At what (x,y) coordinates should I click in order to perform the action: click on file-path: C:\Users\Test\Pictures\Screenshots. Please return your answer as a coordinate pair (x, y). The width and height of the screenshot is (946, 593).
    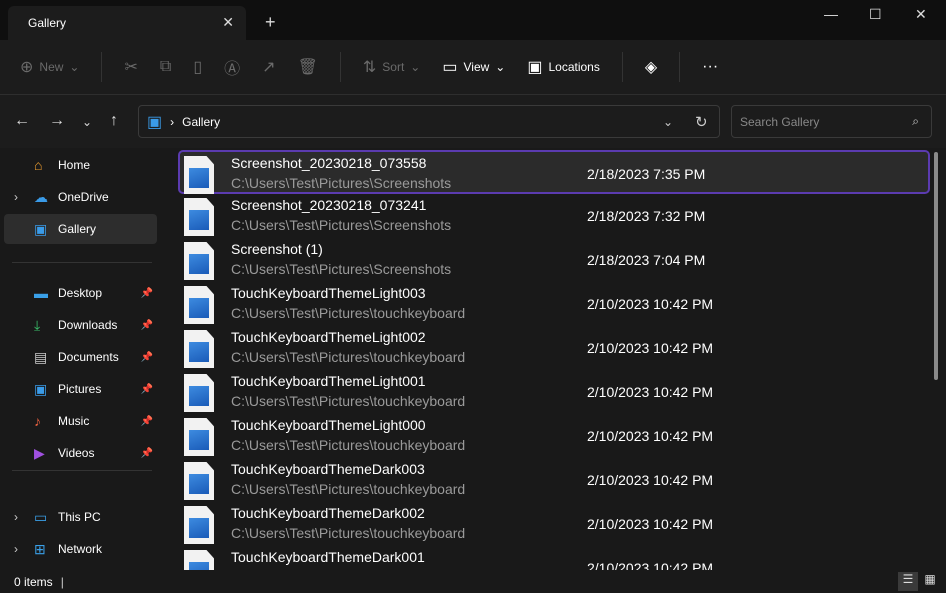
    Looking at the image, I should click on (341, 183).